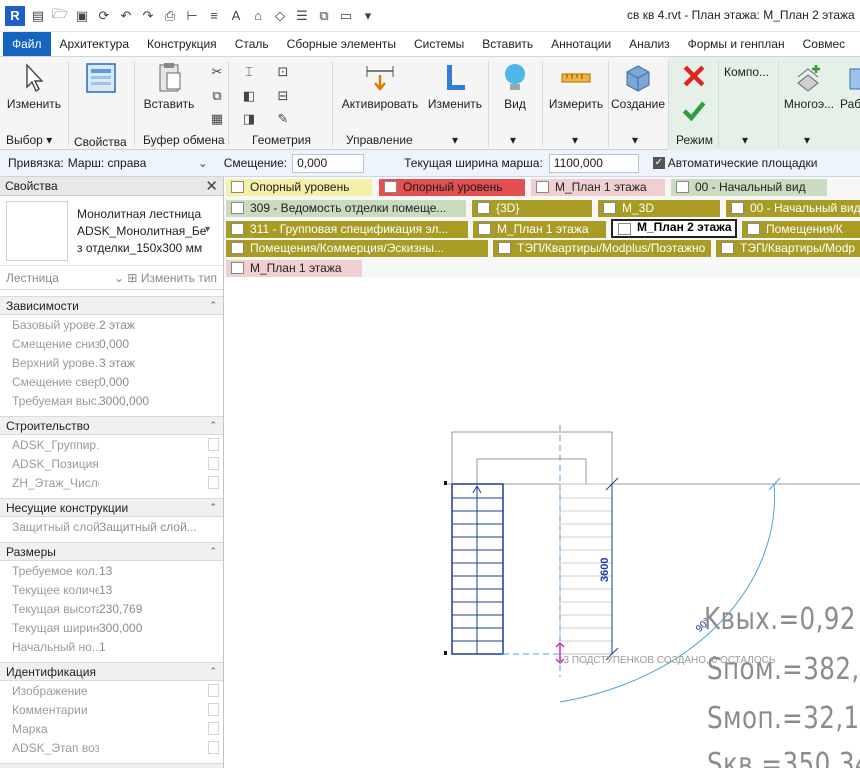 The width and height of the screenshot is (860, 768). What do you see at coordinates (602, 248) in the screenshot?
I see `view-tab: ТЭП/Квартиры/Modplus/Поэтажно` at bounding box center [602, 248].